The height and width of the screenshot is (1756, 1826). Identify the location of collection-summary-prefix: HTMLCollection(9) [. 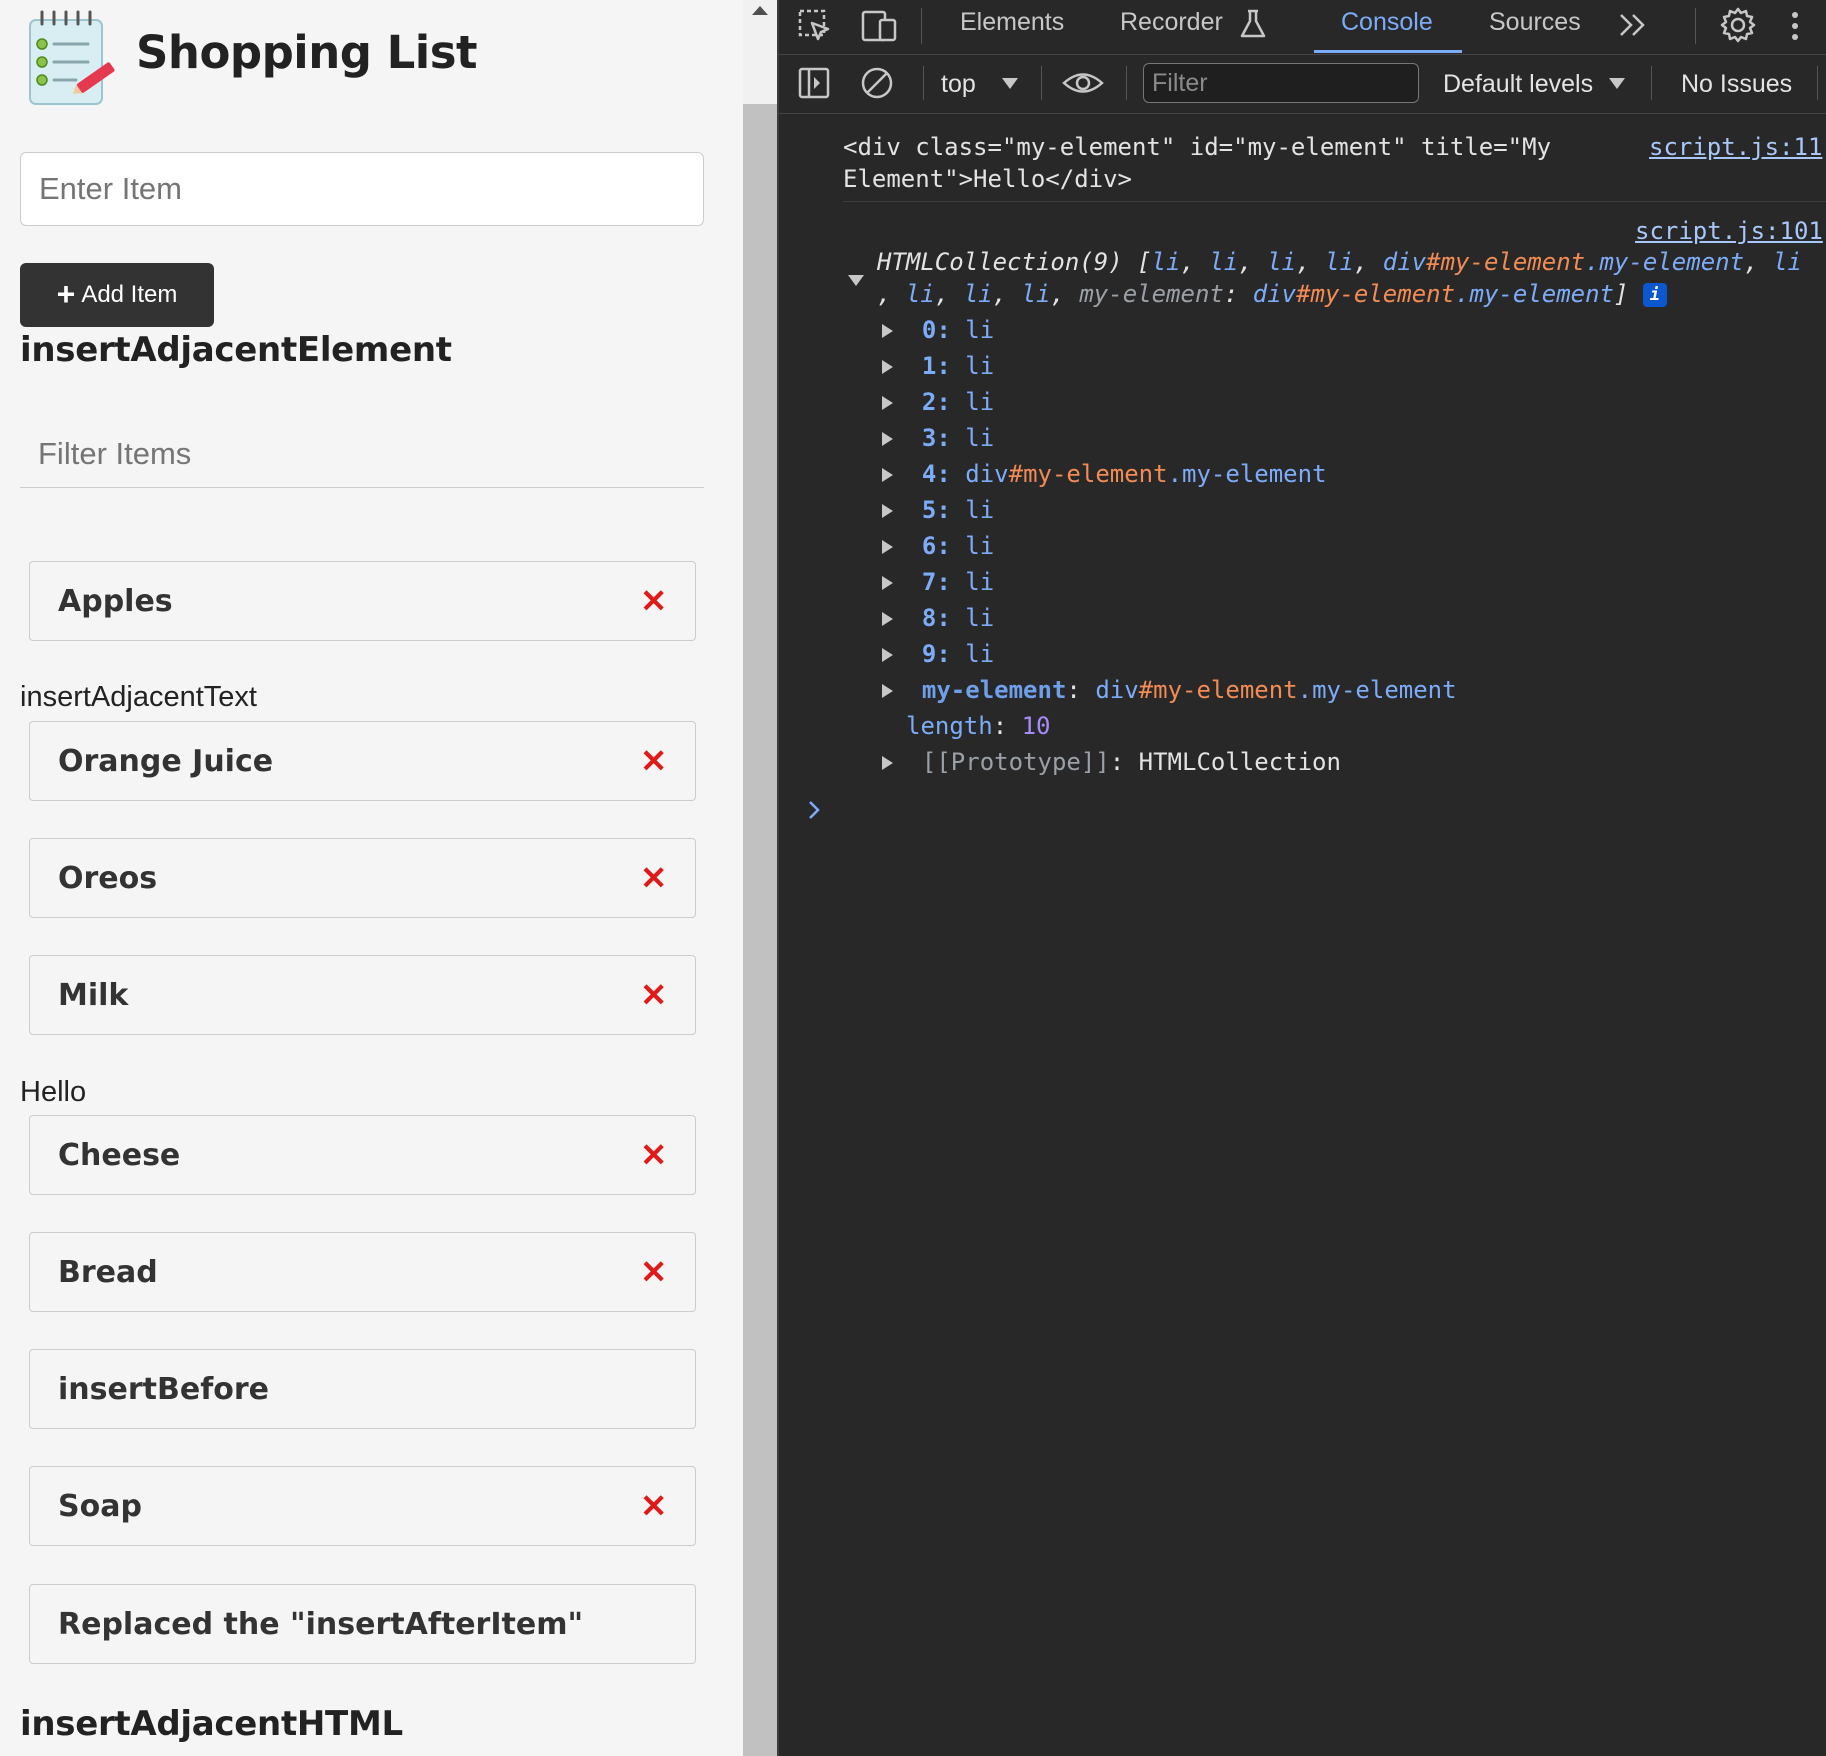
(1014, 262).